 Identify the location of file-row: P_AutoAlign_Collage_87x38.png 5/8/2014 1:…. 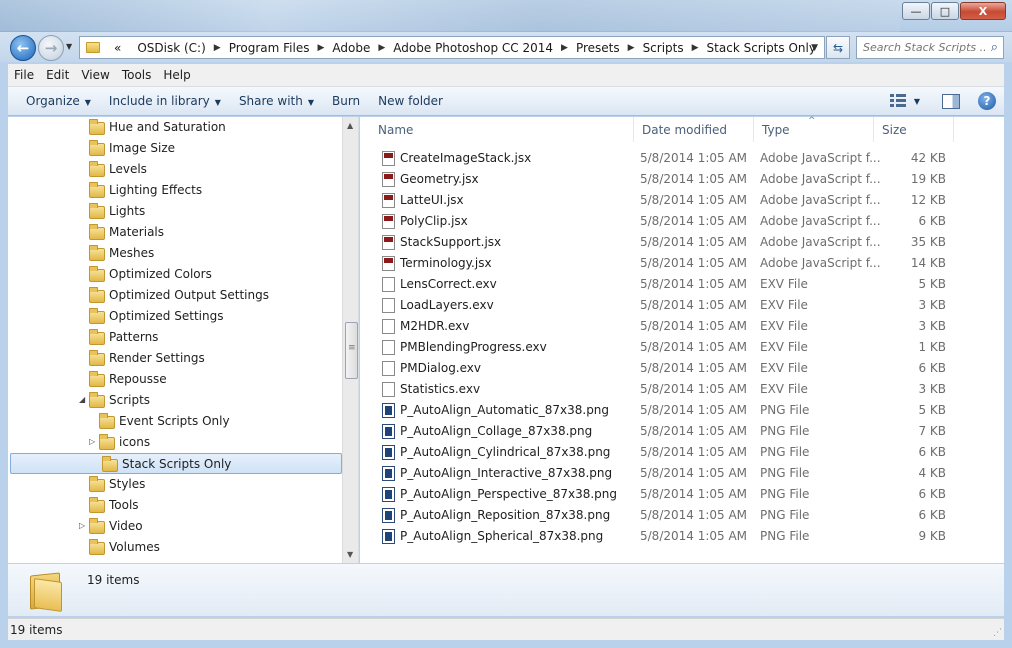
(682, 431).